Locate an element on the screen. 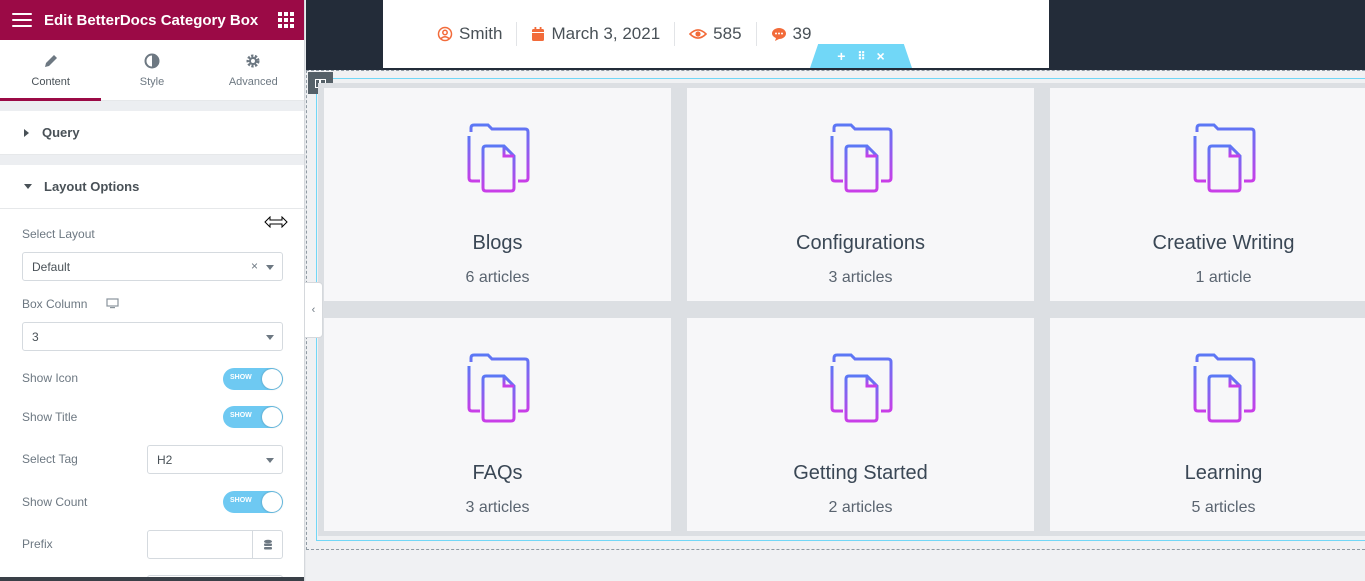  select-layout-value: Default is located at coordinates (51, 266).